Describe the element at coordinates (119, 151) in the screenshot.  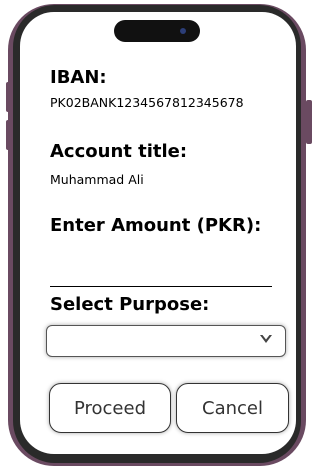
I see `account-title-label: Account title:` at that location.